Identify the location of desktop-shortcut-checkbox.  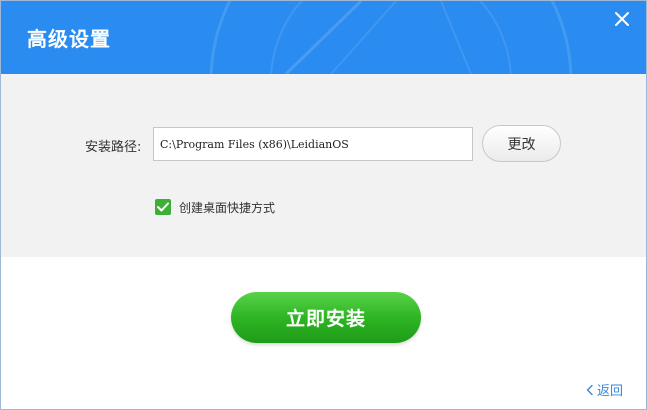
(163, 207).